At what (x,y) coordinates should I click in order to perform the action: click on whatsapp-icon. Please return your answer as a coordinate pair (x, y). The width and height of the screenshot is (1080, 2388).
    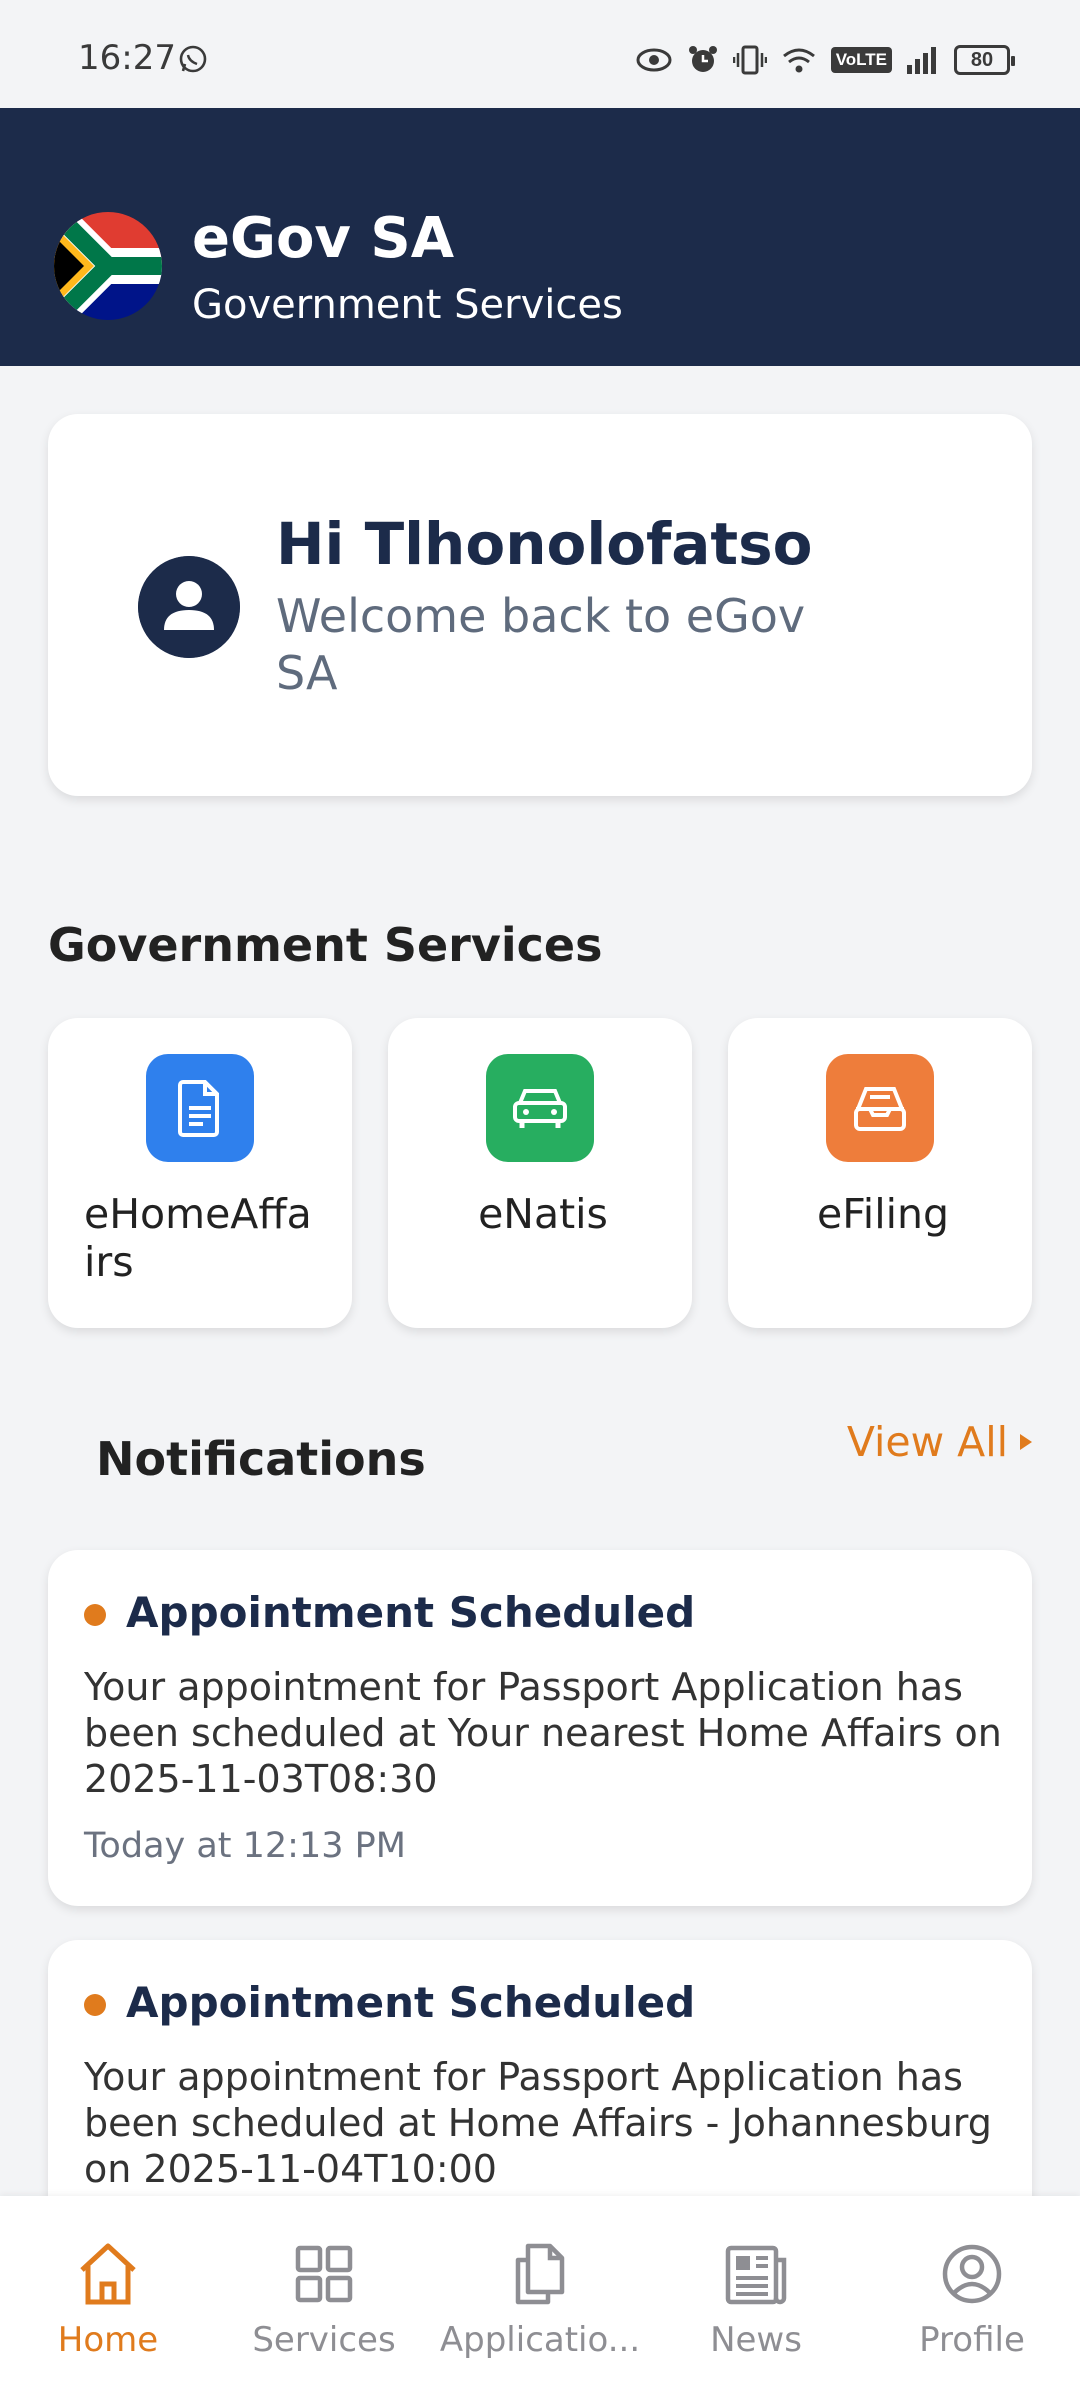
    Looking at the image, I should click on (193, 59).